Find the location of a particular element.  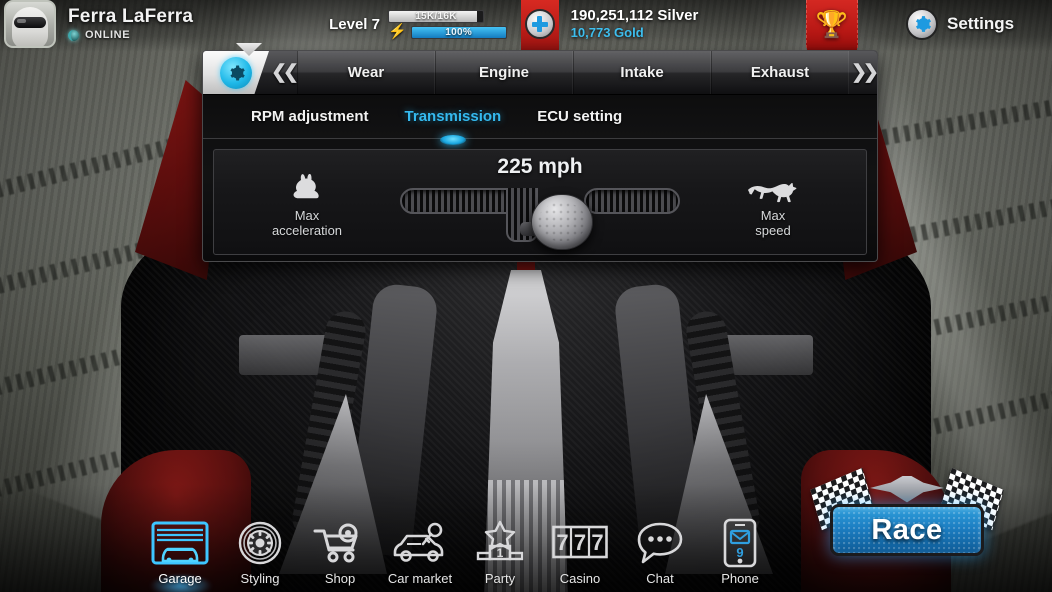

helmet-visor-icon is located at coordinates (30, 22).